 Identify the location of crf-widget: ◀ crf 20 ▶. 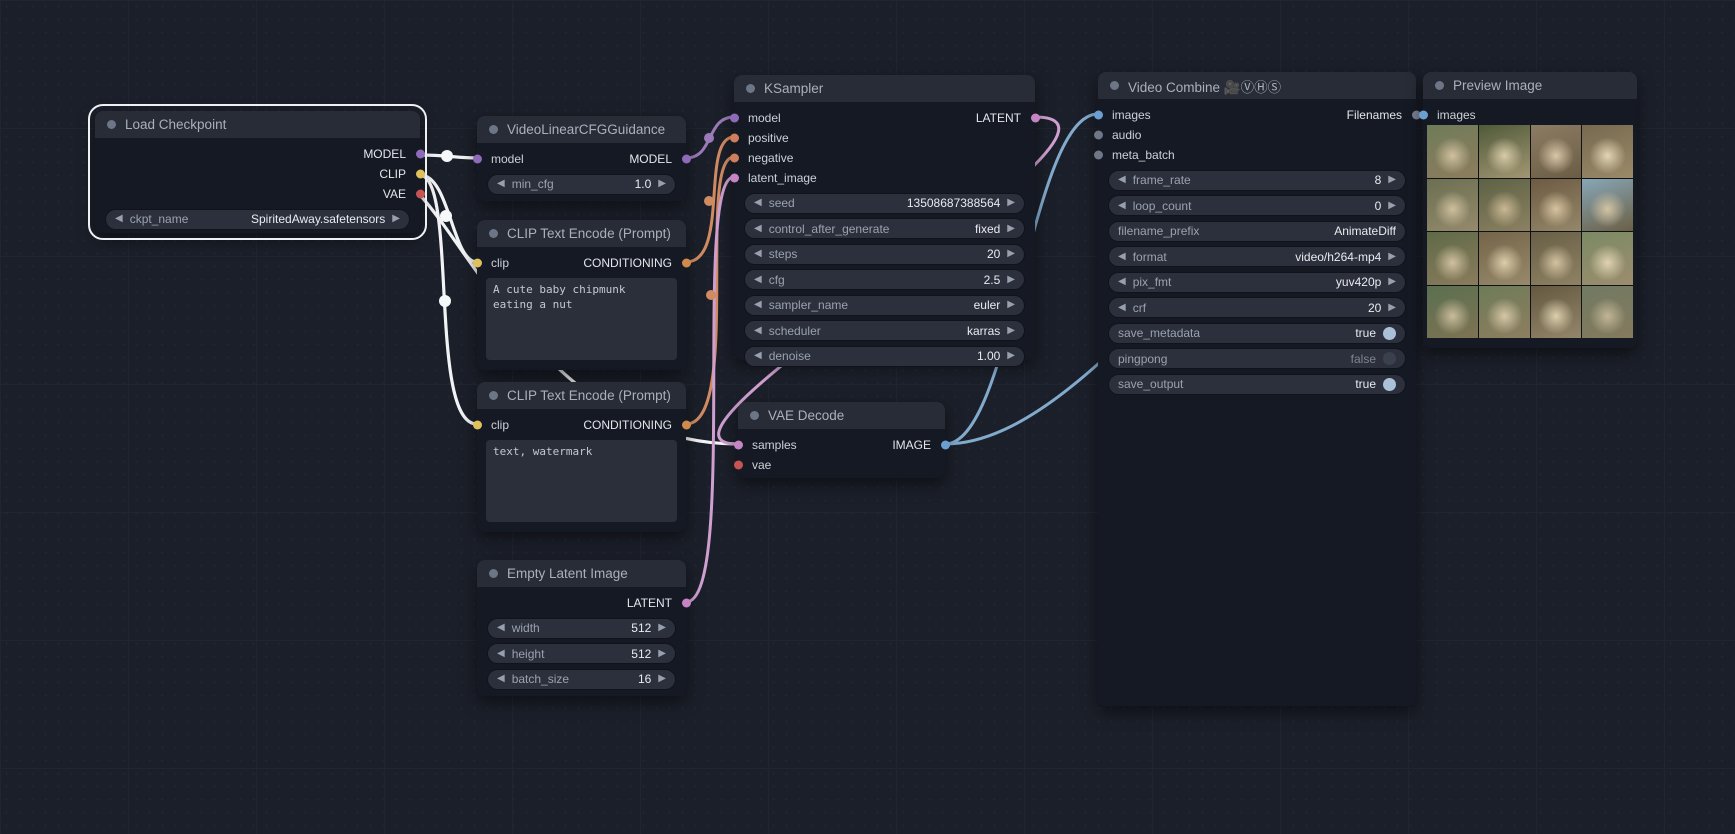
(1257, 307).